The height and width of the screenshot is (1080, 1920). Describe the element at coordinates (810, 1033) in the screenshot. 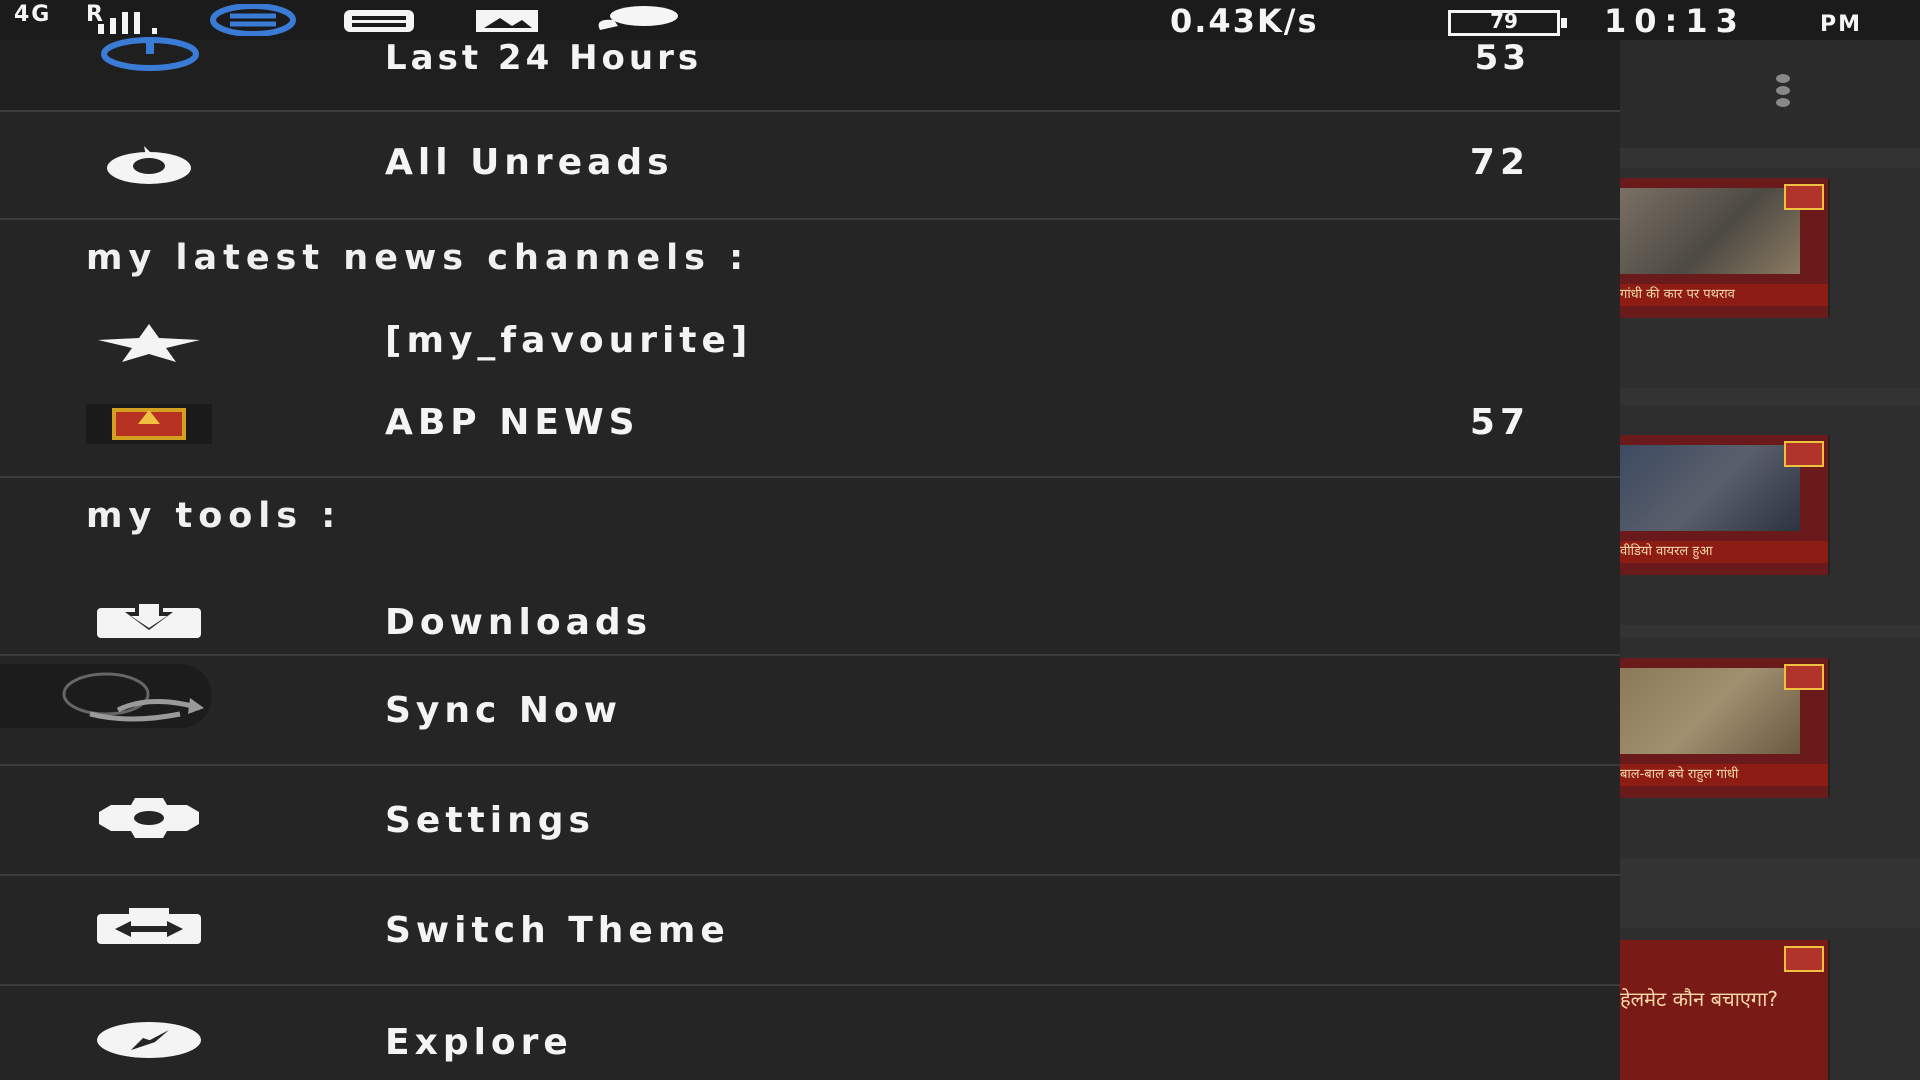

I see `nav-item-explore: Explore` at that location.